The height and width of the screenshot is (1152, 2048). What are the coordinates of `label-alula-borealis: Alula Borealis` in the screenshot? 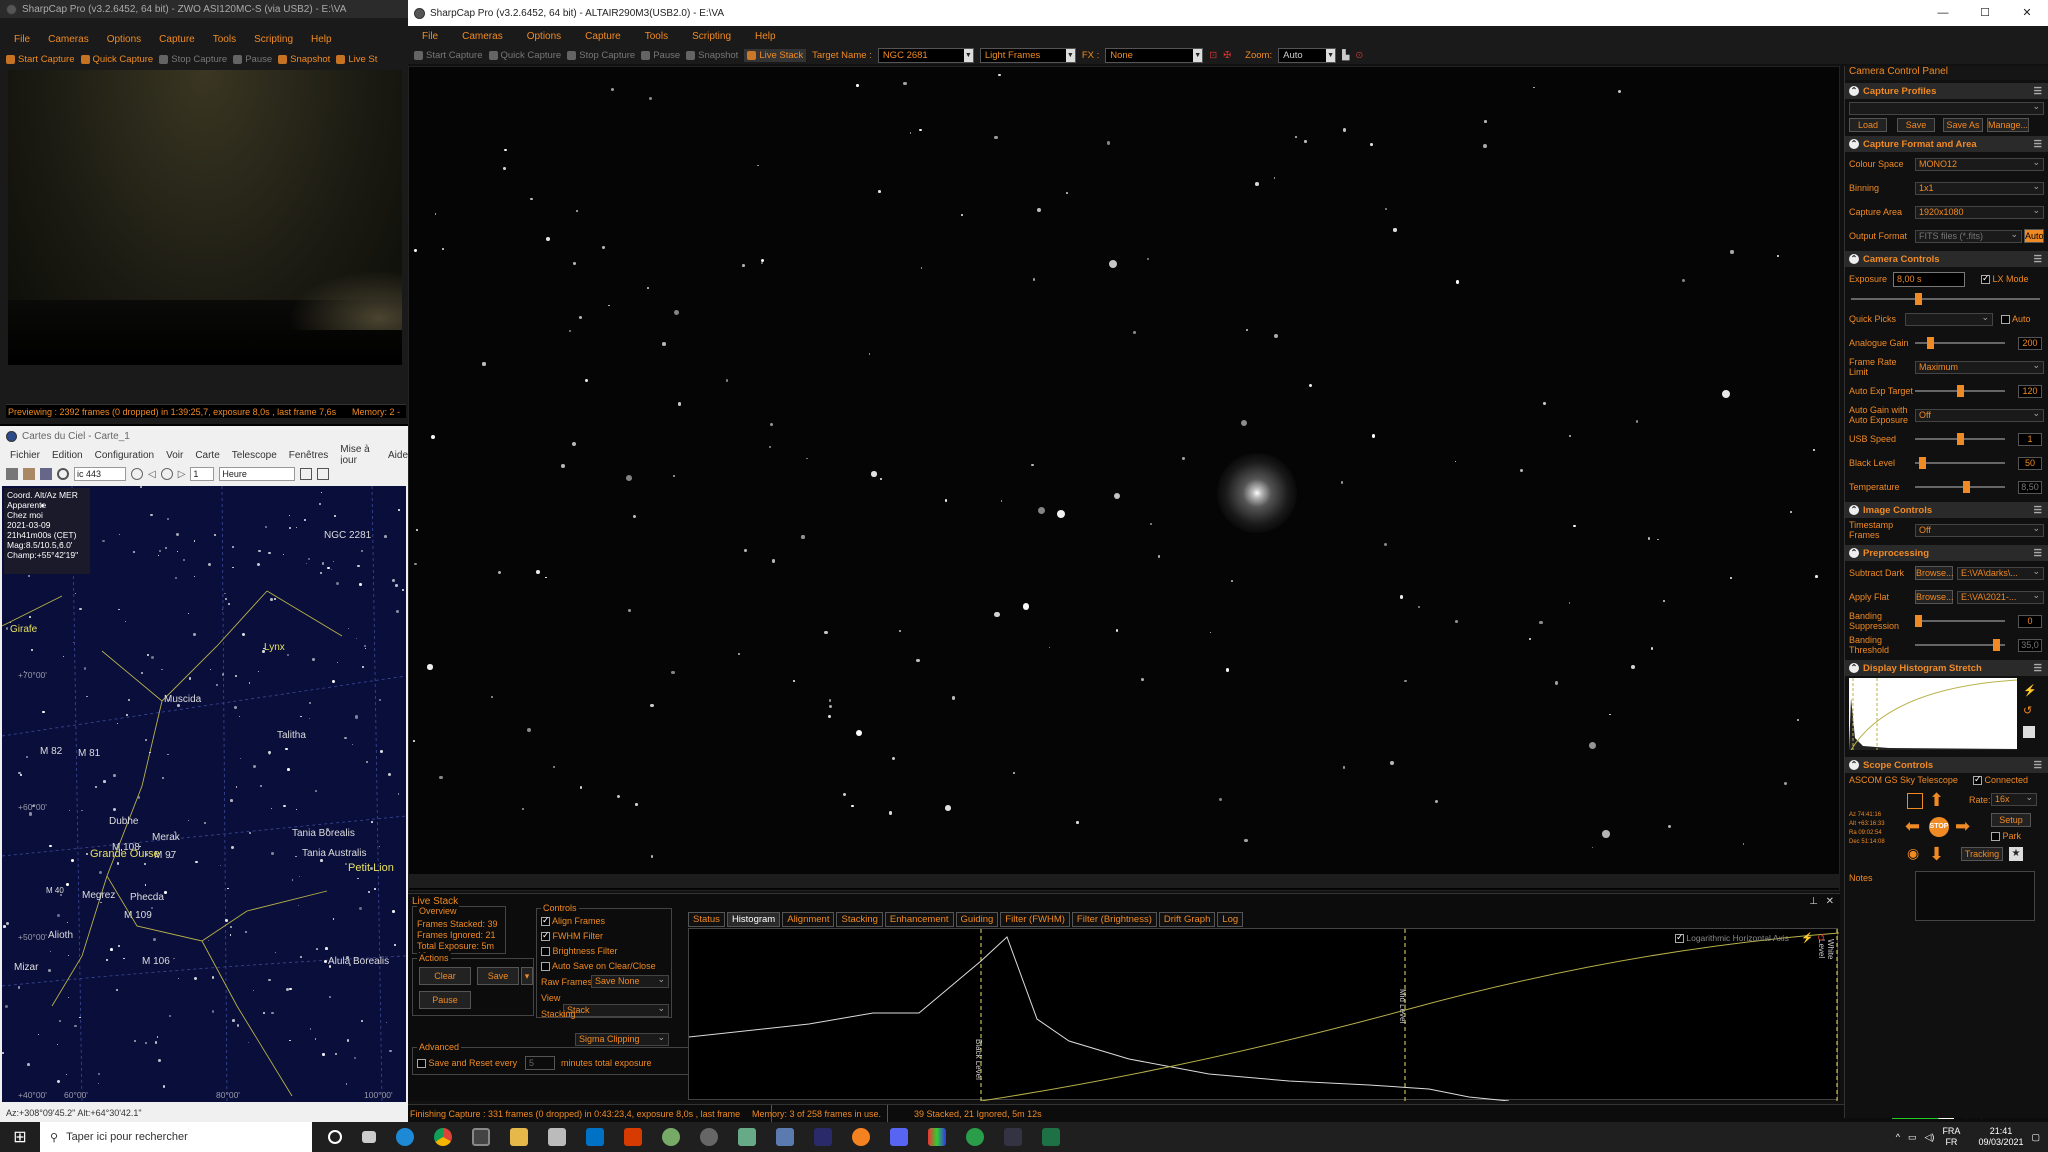 It's located at (358, 961).